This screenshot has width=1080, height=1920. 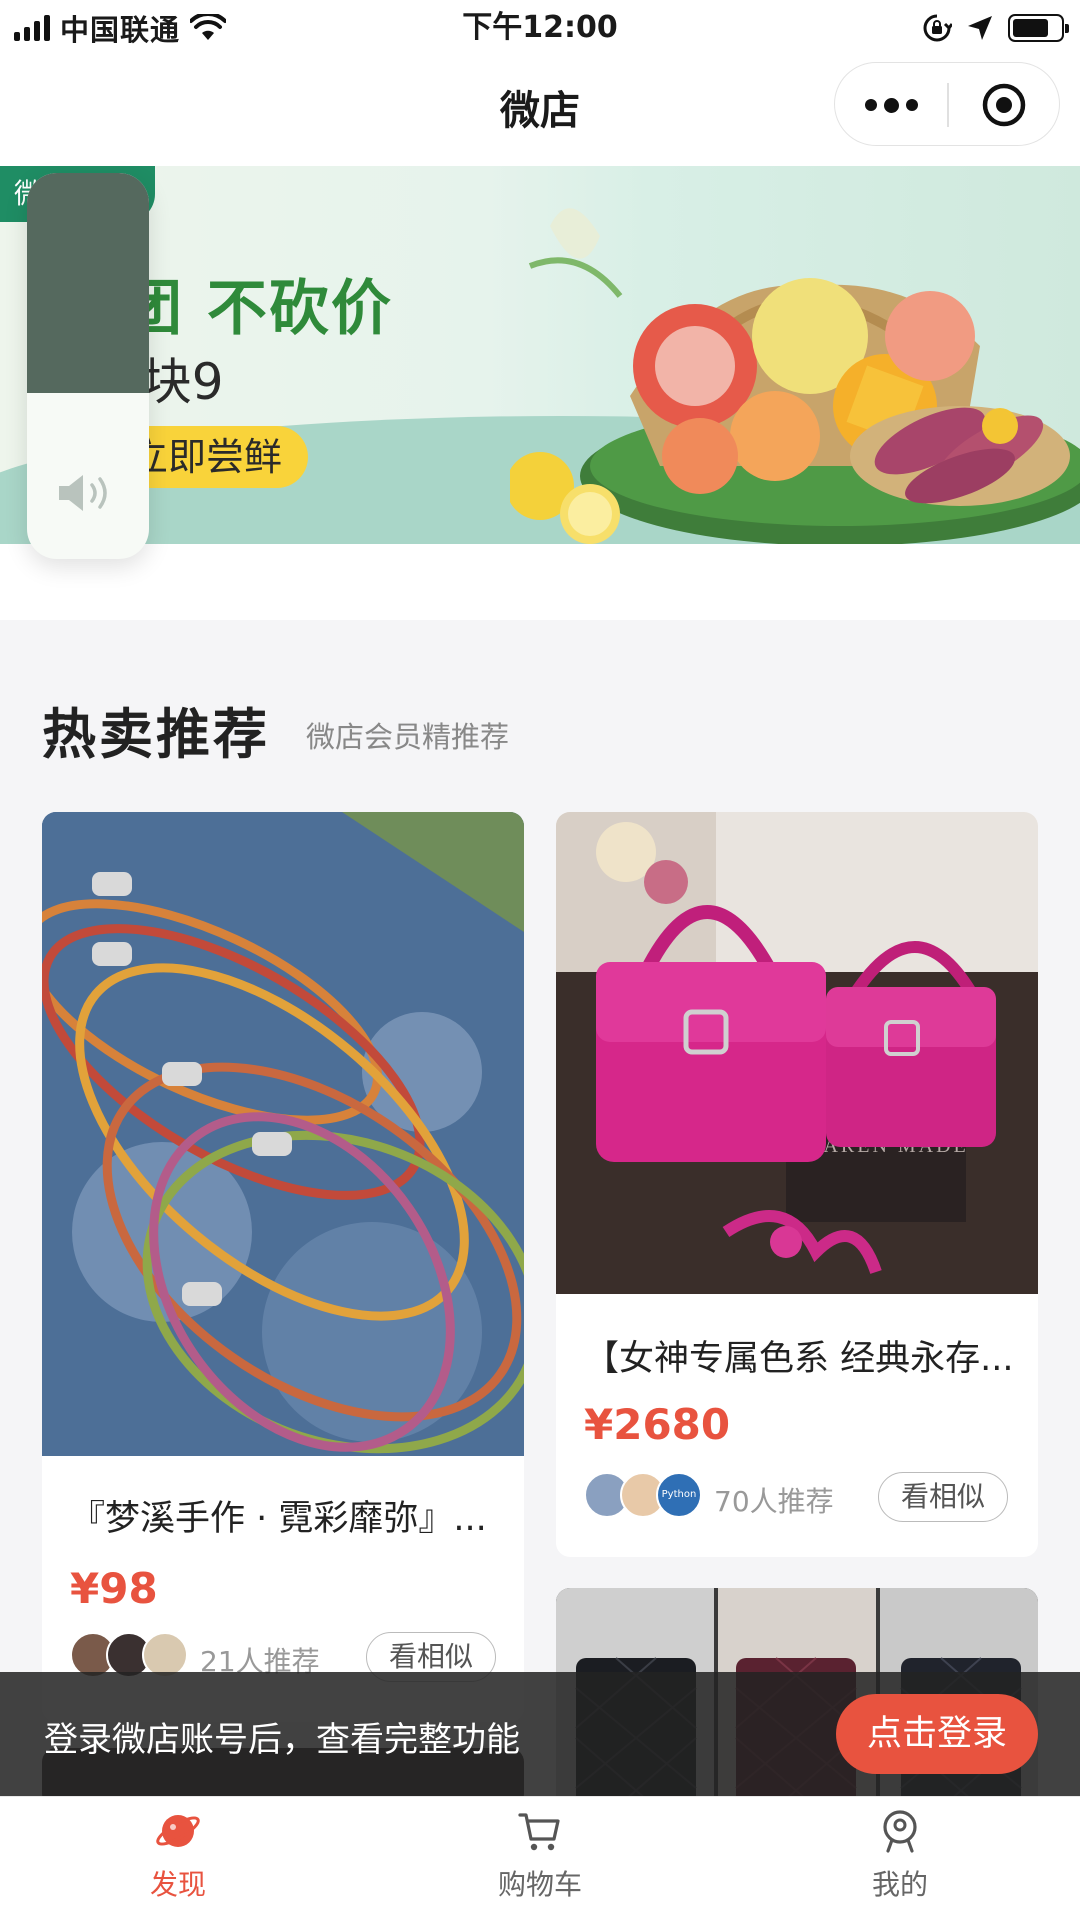 What do you see at coordinates (540, 1734) in the screenshot?
I see `login-prompt-bar: 登录微店账号后，查看完整功能 点击登录` at bounding box center [540, 1734].